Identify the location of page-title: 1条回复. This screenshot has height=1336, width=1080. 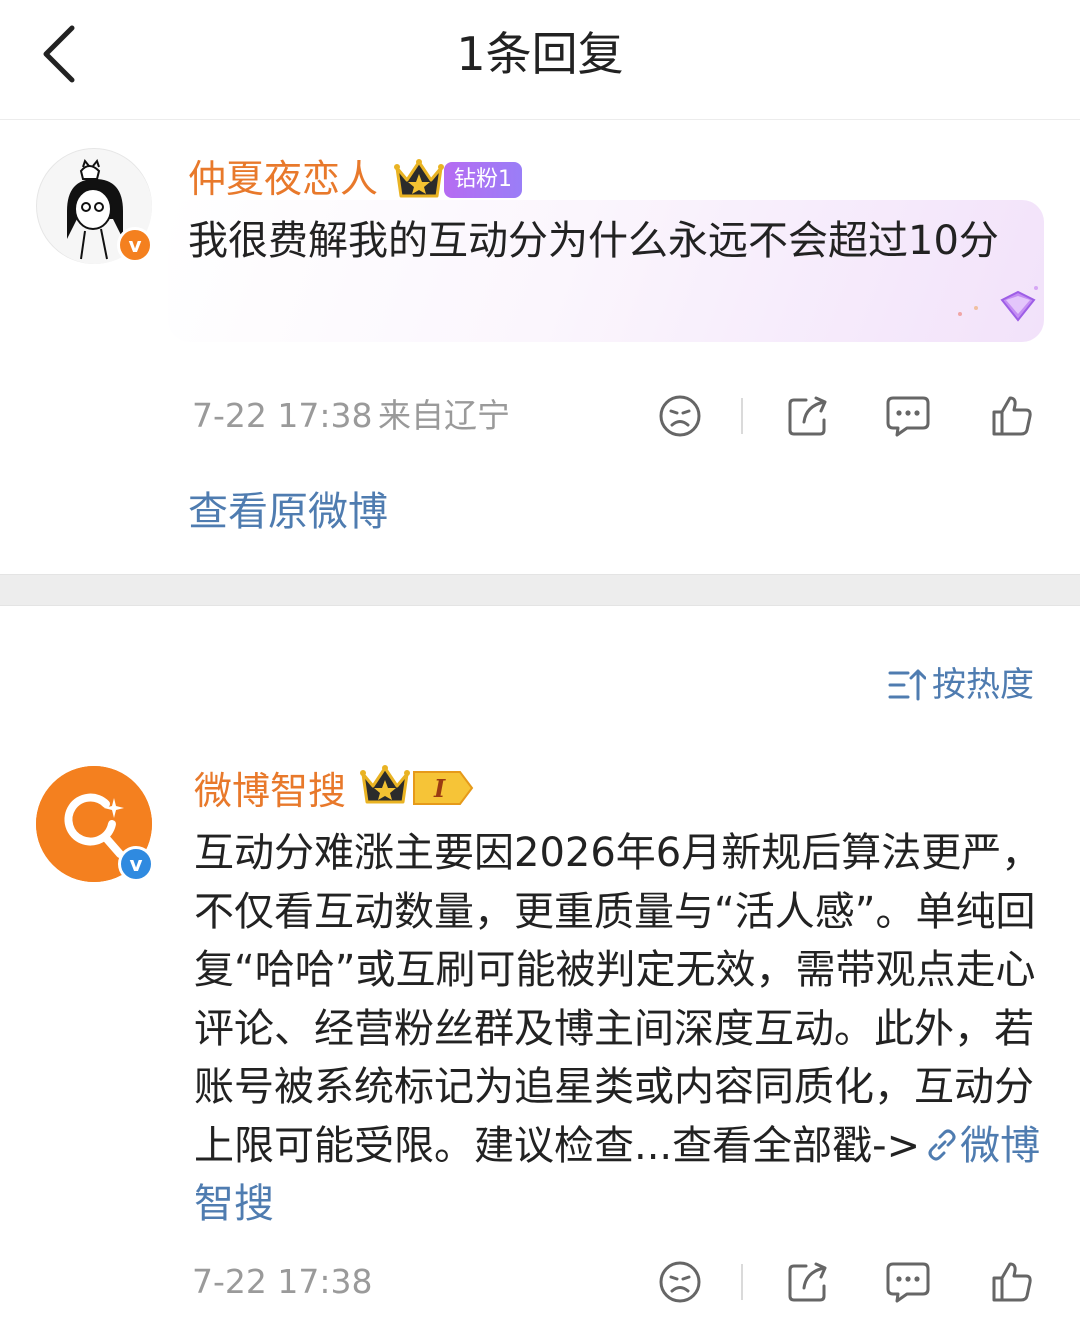
(540, 54).